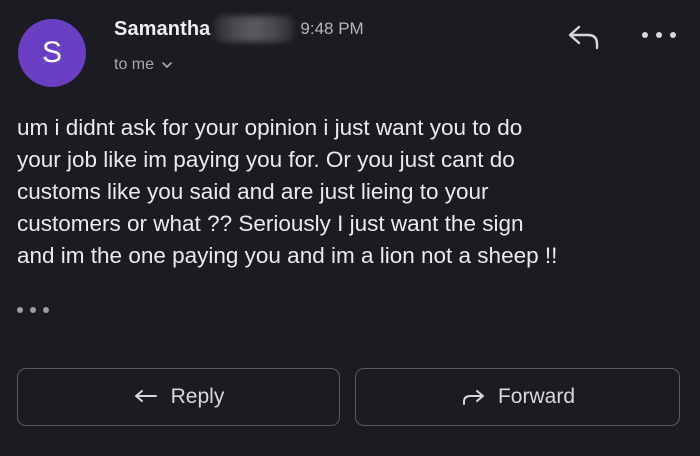 This screenshot has height=456, width=700. Describe the element at coordinates (134, 64) in the screenshot. I see `recipient-label: to me` at that location.